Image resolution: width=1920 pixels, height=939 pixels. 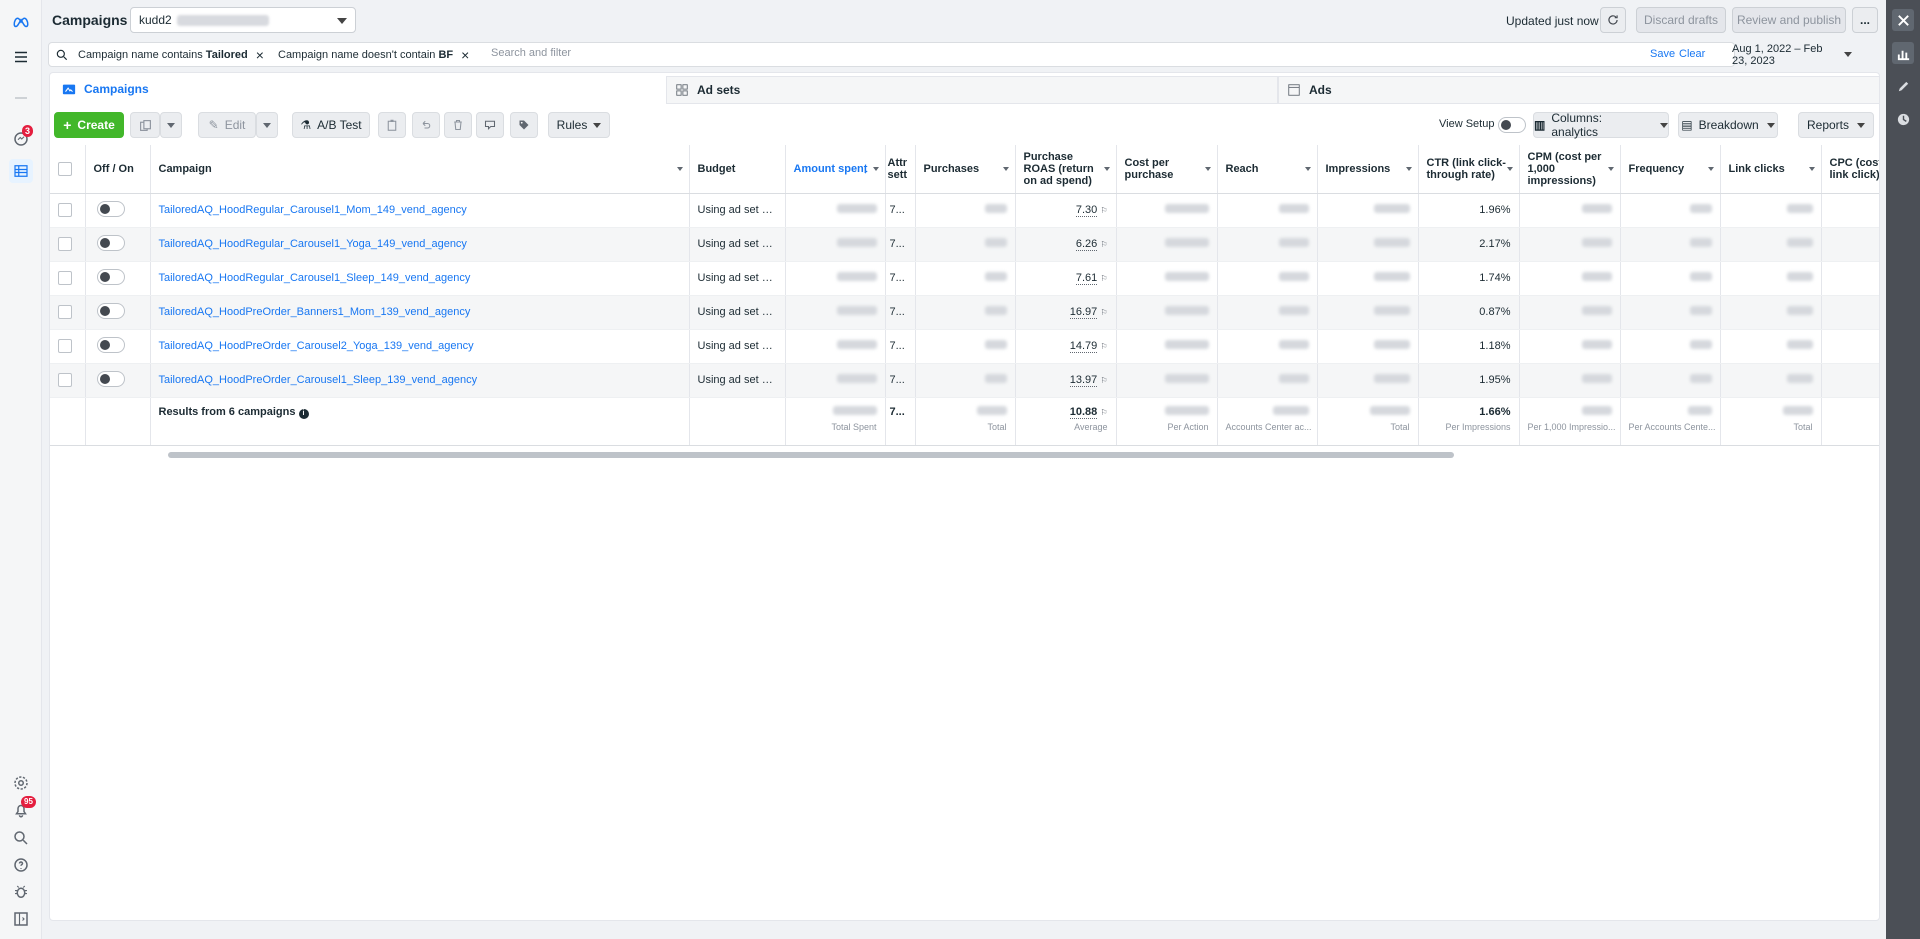 What do you see at coordinates (1570, 169) in the screenshot?
I see `col-cpm: CPM (cost per 1,000 impressions)` at bounding box center [1570, 169].